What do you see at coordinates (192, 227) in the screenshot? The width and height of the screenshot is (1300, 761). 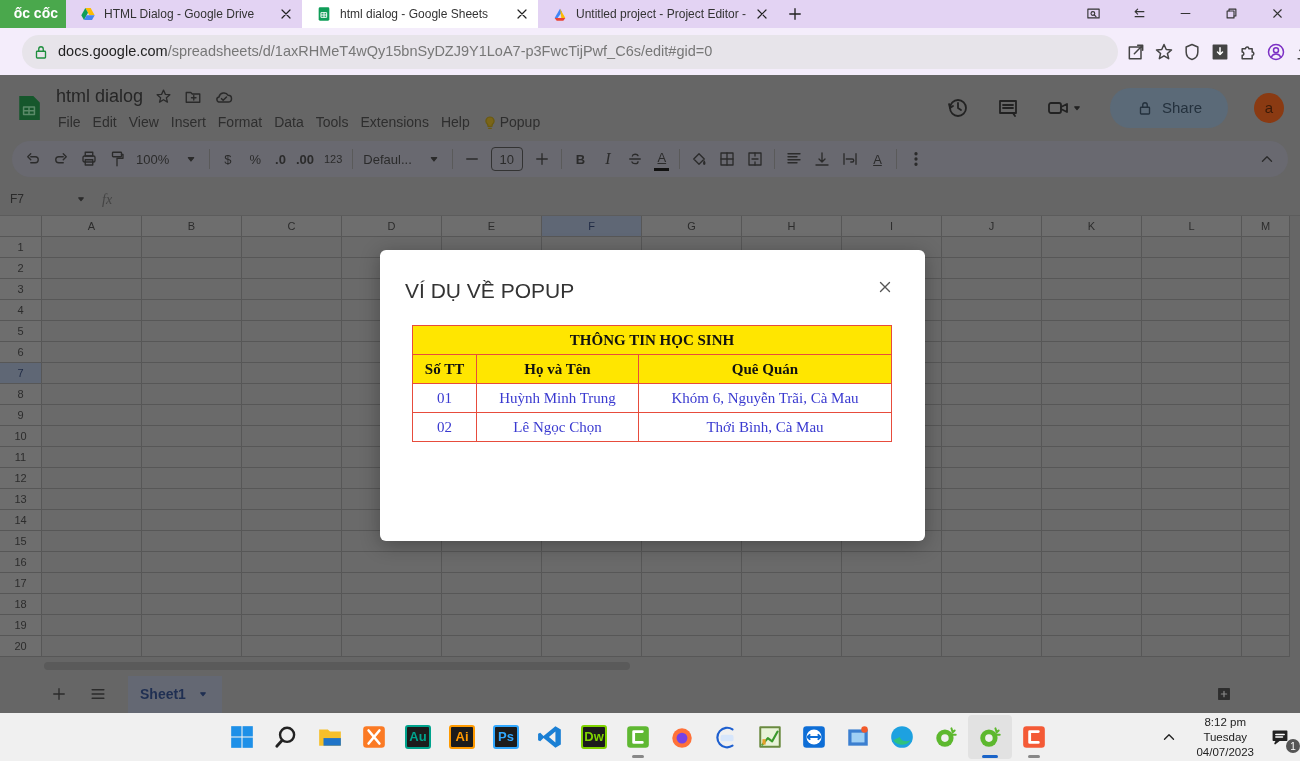 I see `column-header: B` at bounding box center [192, 227].